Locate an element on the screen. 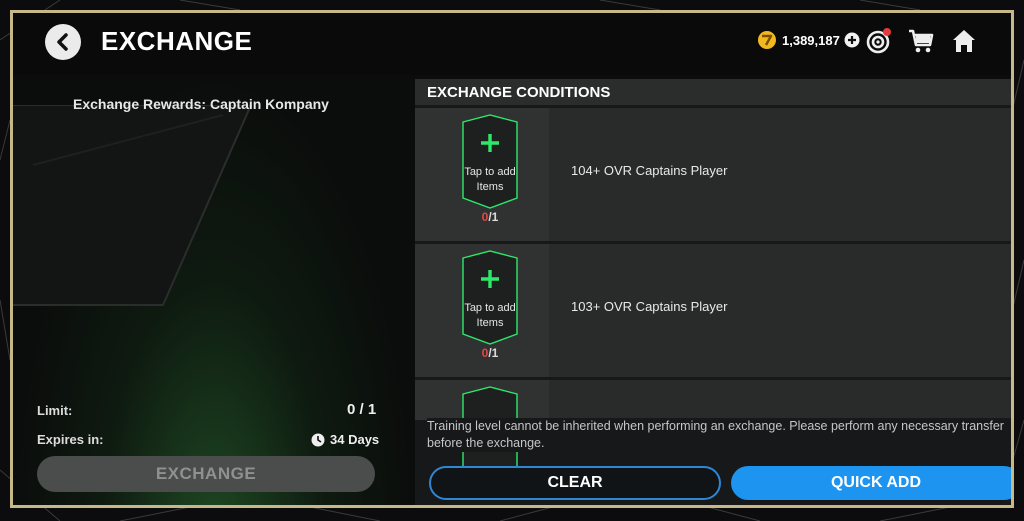  exchange-button: EXCHANGE is located at coordinates (206, 474).